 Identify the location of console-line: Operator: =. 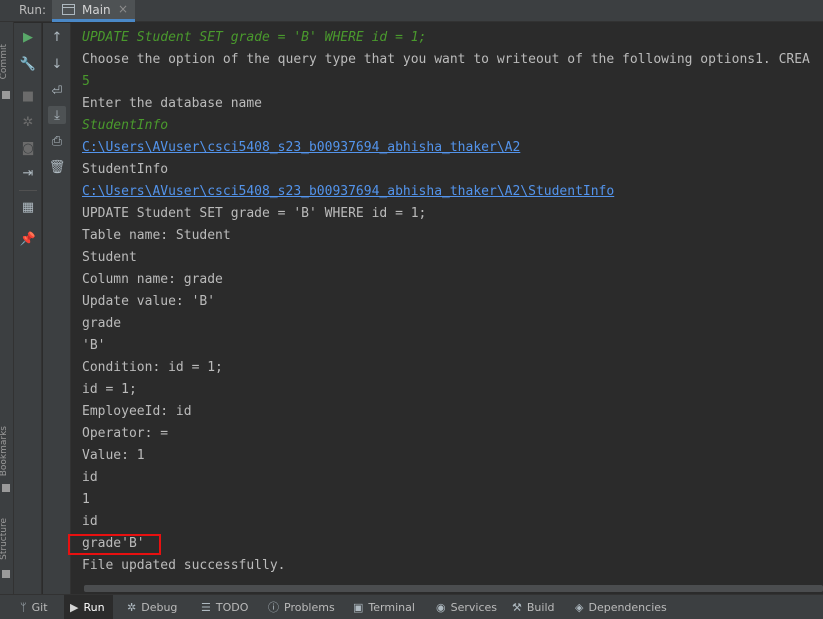
(125, 433).